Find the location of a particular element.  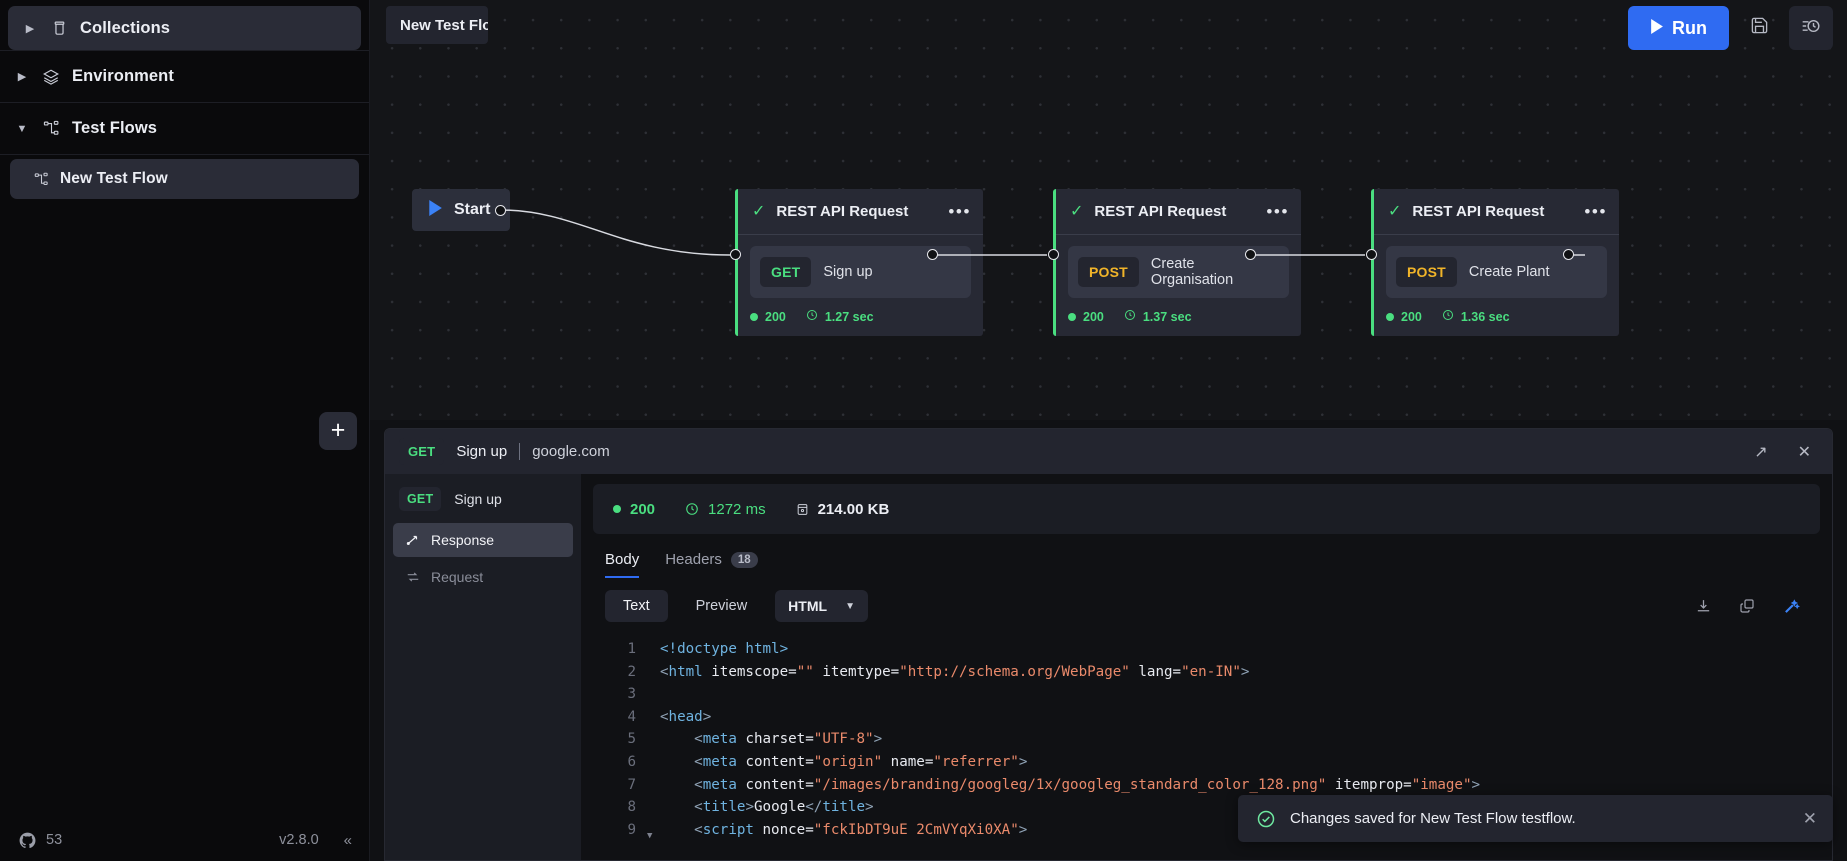

copy-icon is located at coordinates (1747, 606).